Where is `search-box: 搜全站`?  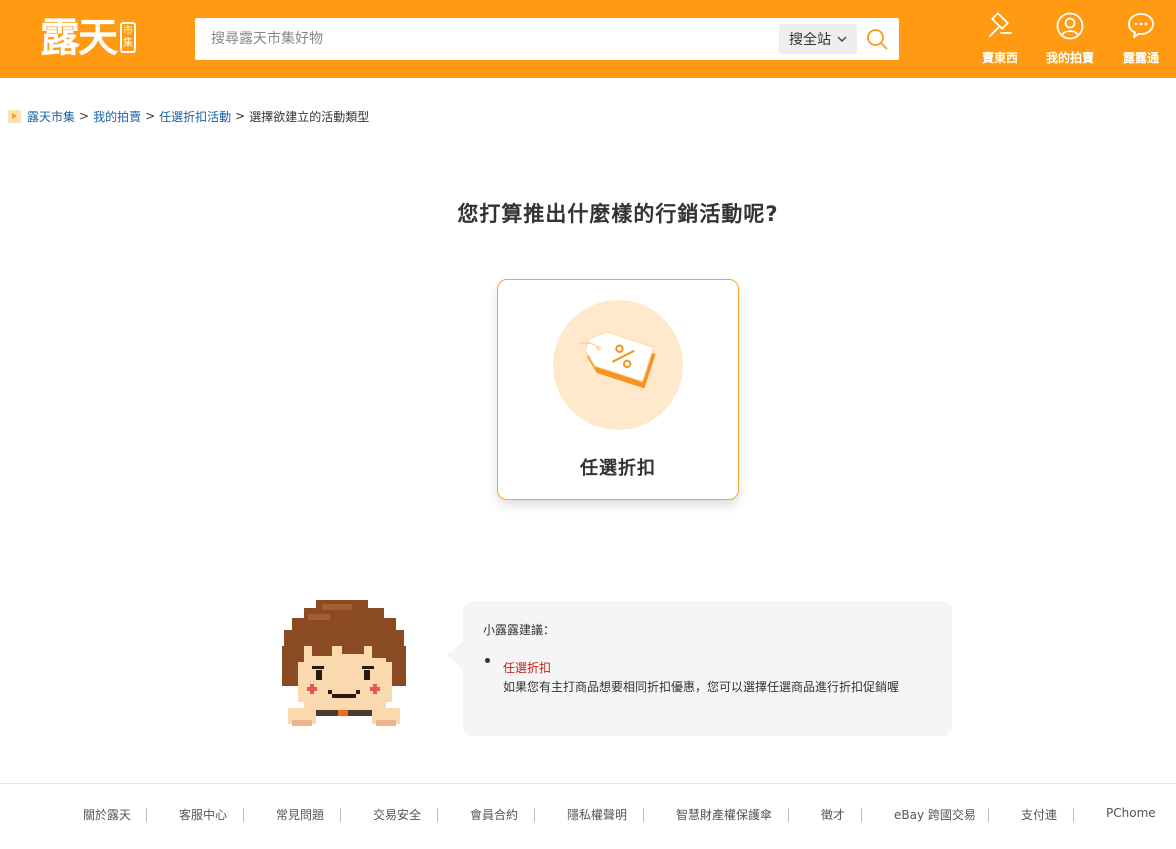 search-box: 搜全站 is located at coordinates (547, 39).